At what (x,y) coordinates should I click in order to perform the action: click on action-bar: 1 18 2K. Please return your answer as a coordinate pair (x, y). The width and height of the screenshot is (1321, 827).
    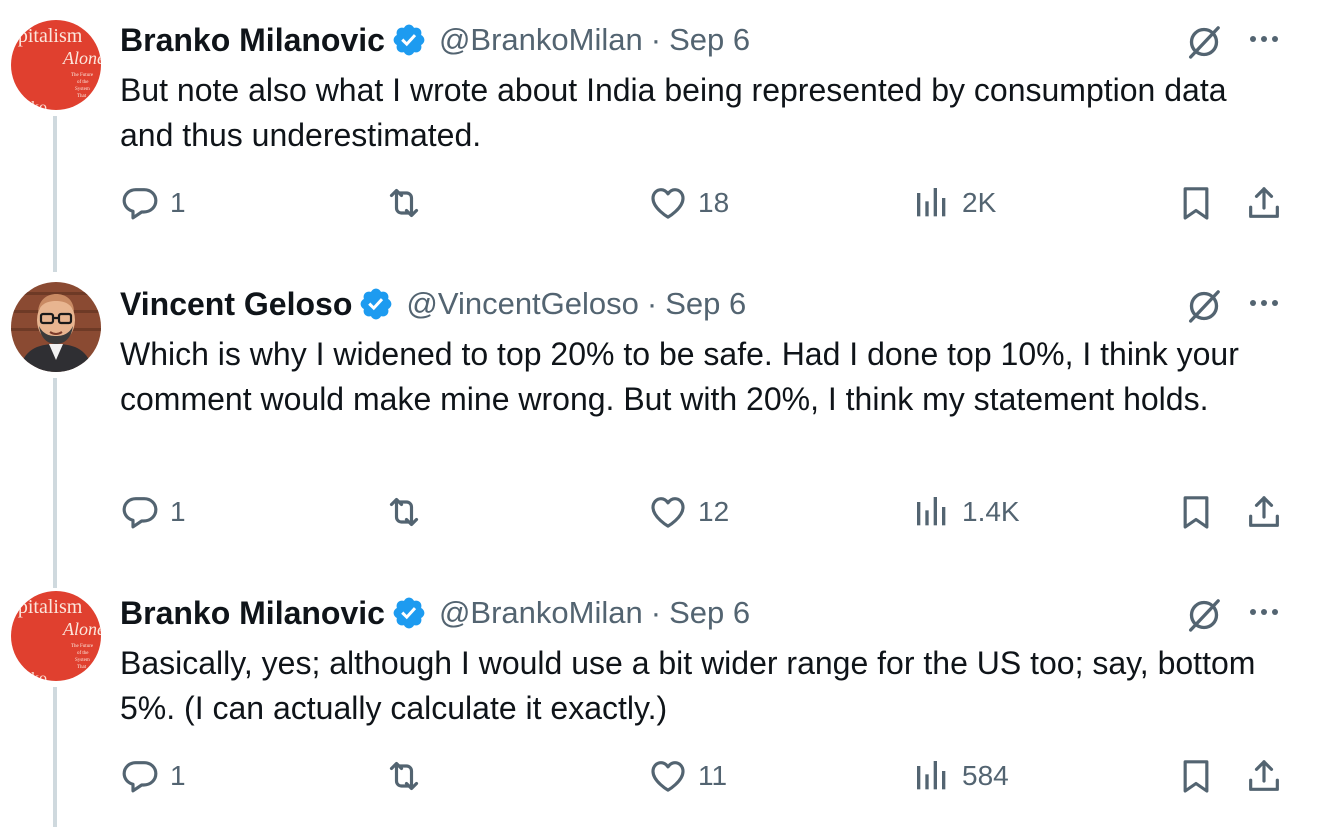
    Looking at the image, I should click on (660, 208).